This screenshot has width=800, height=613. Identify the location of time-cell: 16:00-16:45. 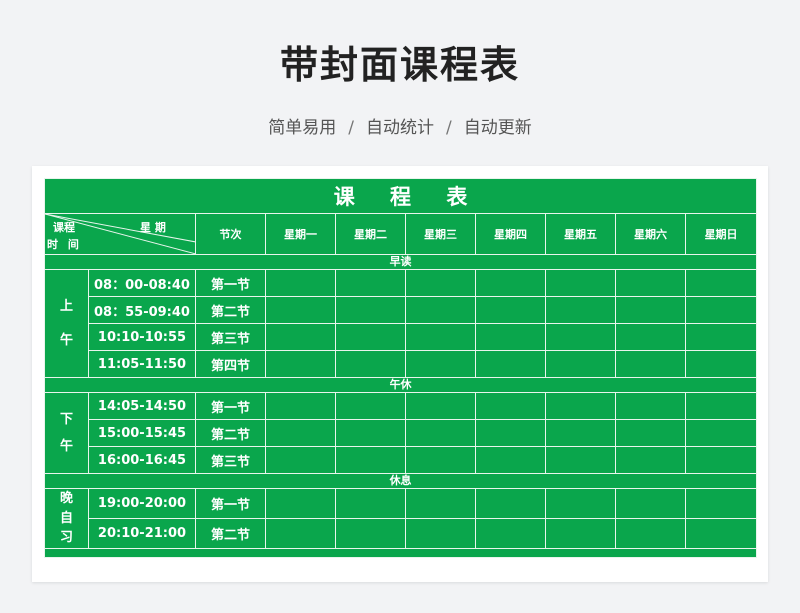
(142, 460).